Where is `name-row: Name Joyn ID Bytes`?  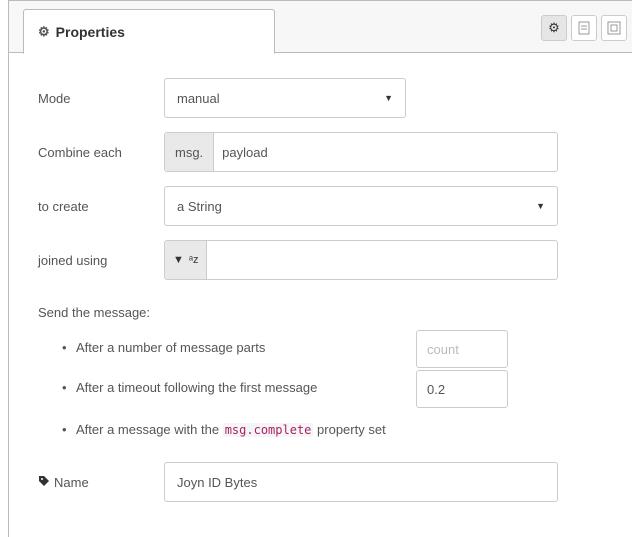
name-row: Name Joyn ID Bytes is located at coordinates (298, 482).